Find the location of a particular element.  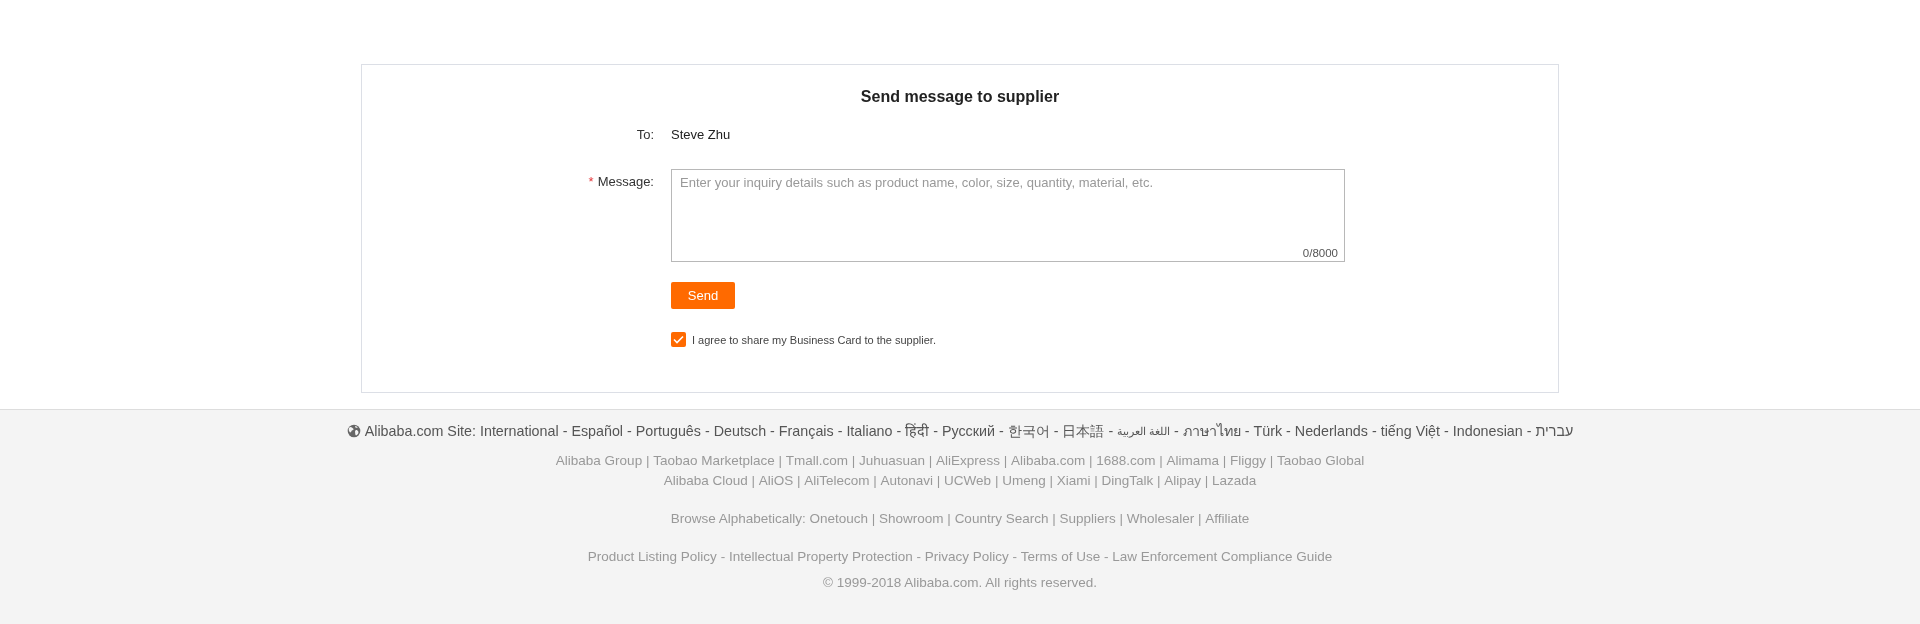

copyright-text: © 1999-2018 Alibaba.com. All rights reserved. is located at coordinates (960, 583).